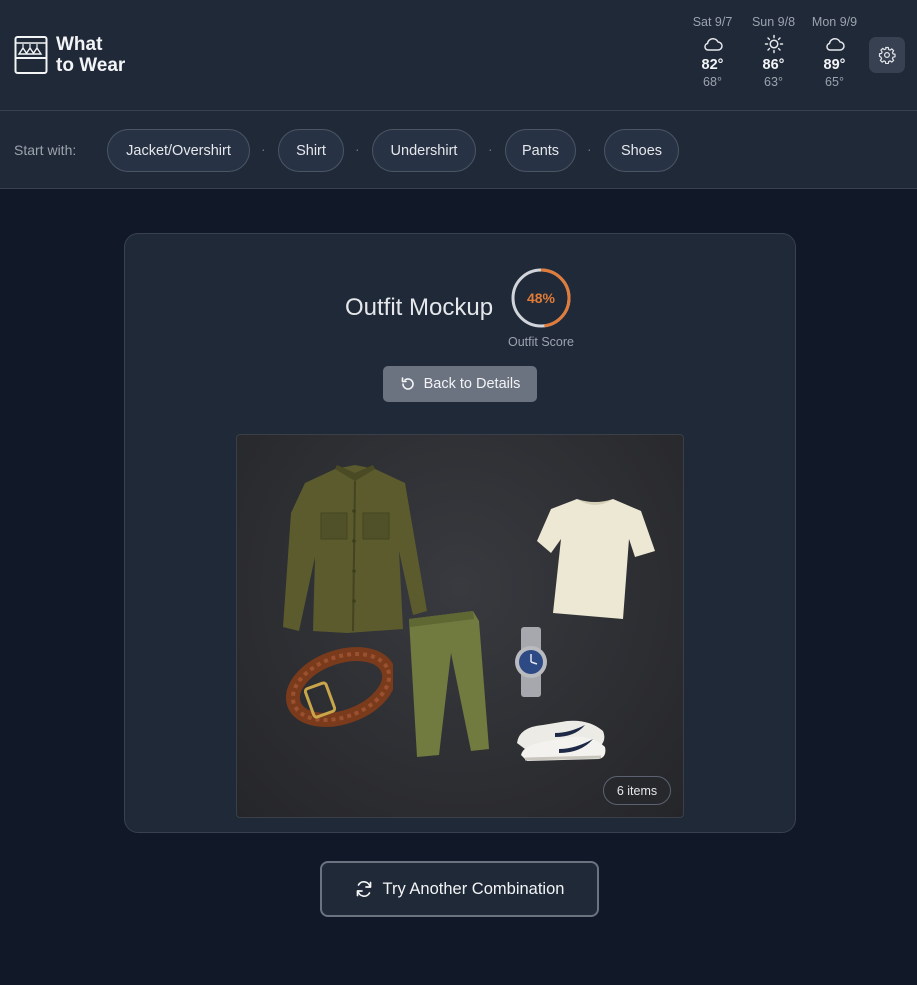  What do you see at coordinates (834, 22) in the screenshot?
I see `weather-day-label: Mon 9/9` at bounding box center [834, 22].